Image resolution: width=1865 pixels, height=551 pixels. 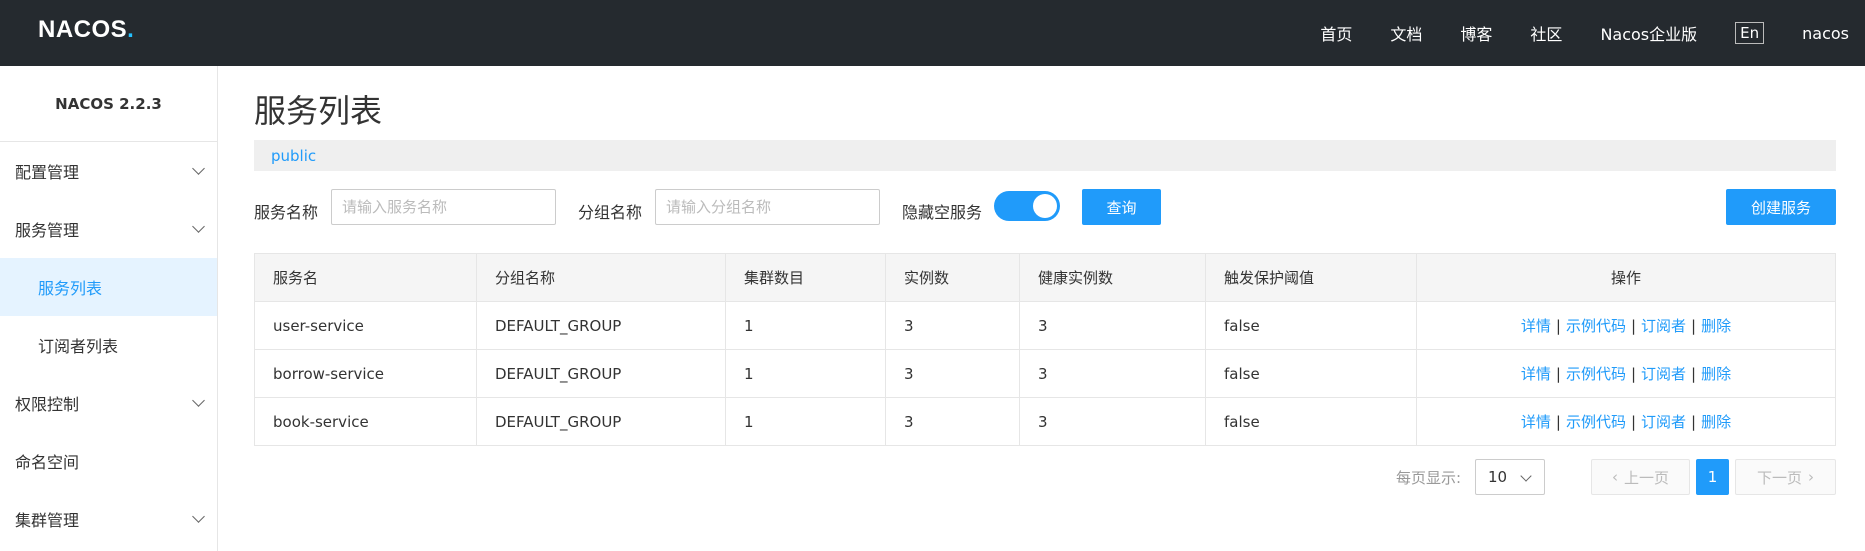 What do you see at coordinates (1498, 477) in the screenshot?
I see `per-page-value: 10` at bounding box center [1498, 477].